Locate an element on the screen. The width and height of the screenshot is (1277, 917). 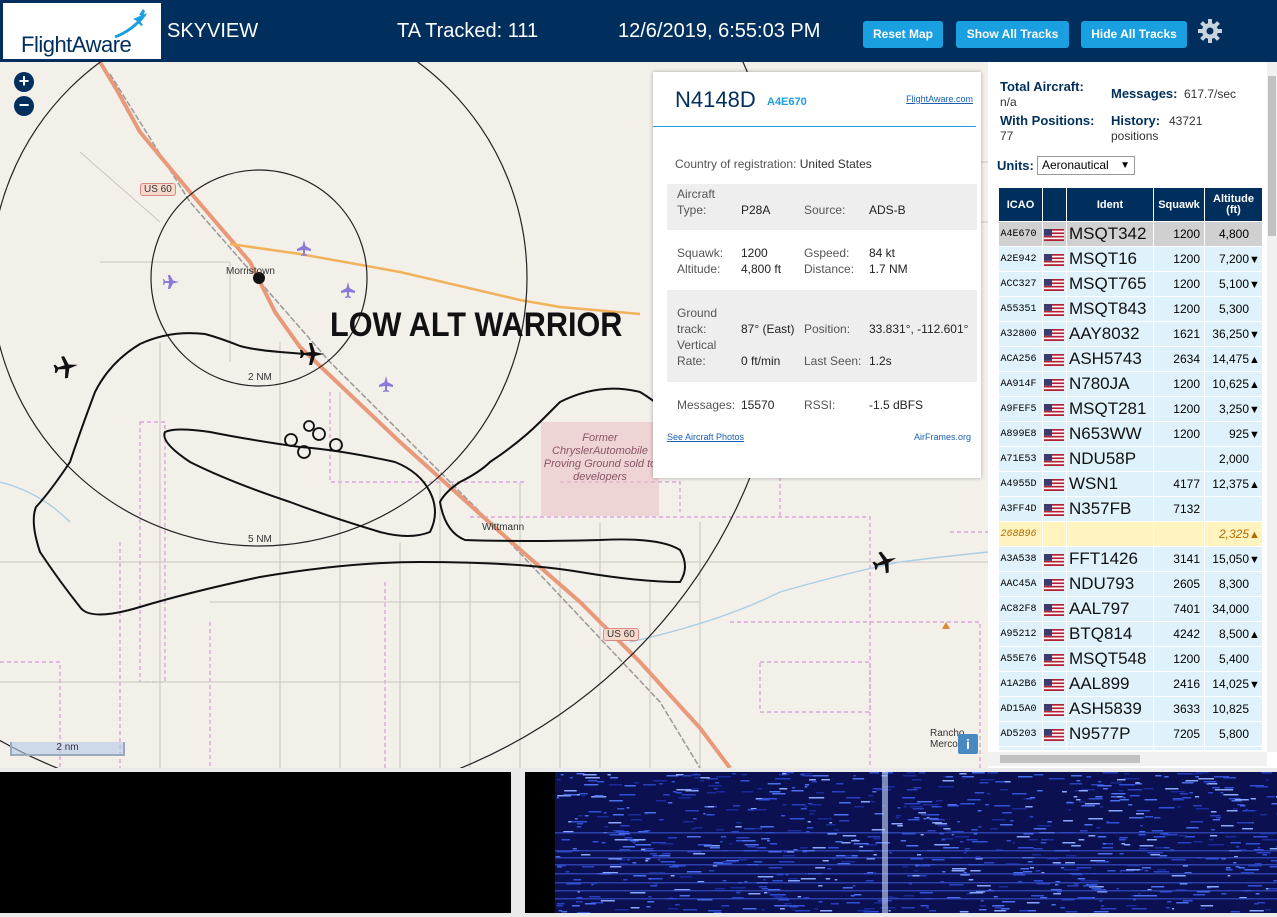
row-icao: A3A538 is located at coordinates (1020, 559).